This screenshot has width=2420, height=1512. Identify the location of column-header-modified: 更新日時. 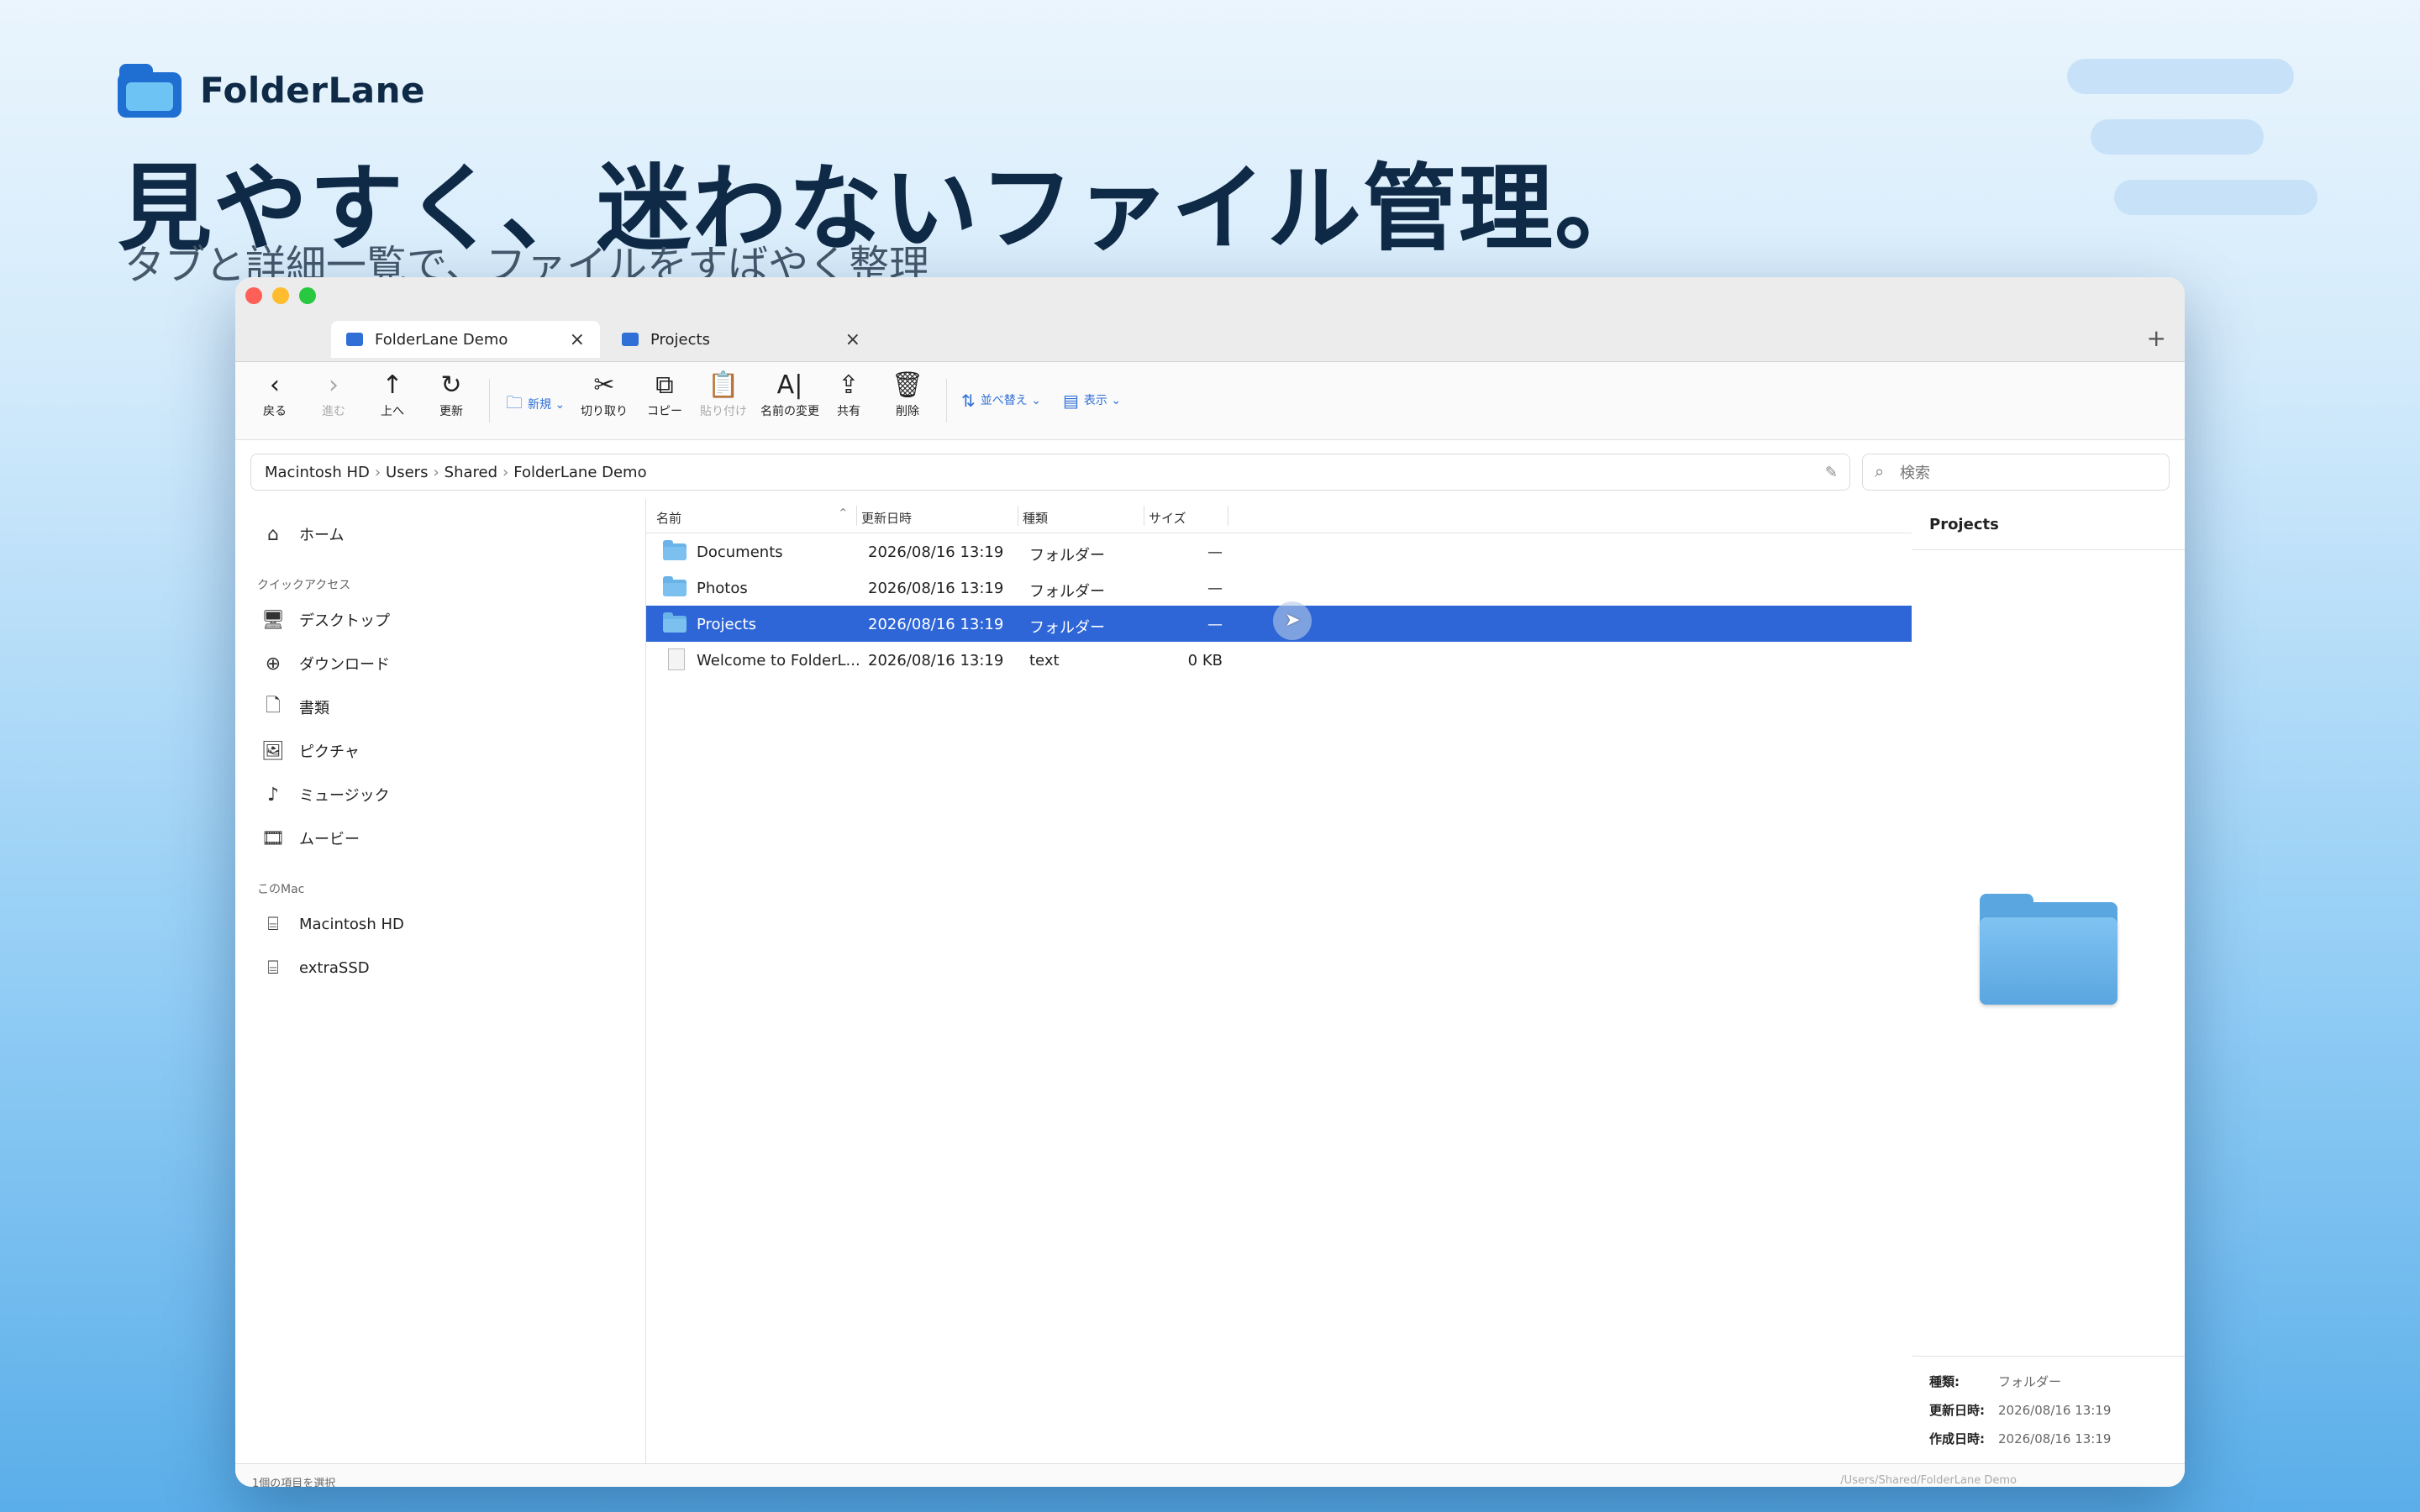
(886, 518).